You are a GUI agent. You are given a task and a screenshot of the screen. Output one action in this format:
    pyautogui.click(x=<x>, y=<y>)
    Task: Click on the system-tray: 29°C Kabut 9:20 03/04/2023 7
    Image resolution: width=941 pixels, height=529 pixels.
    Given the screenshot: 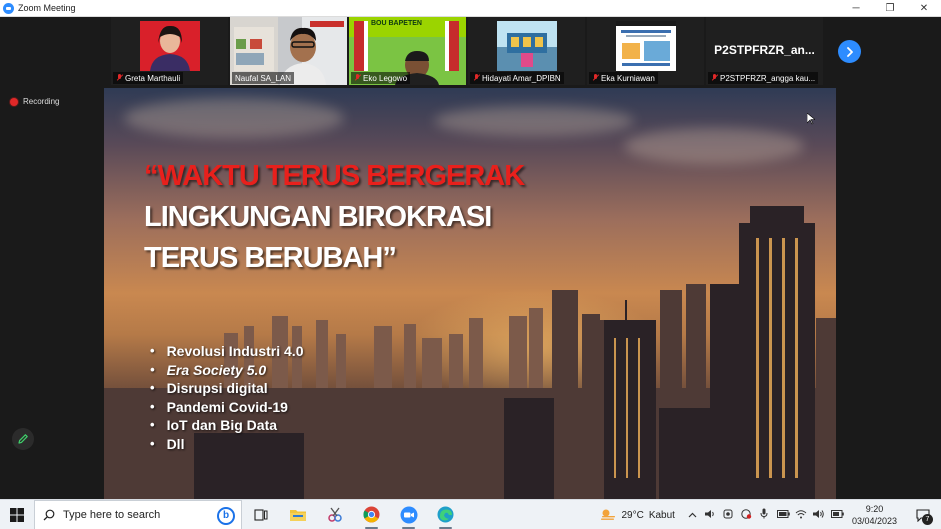 What is the action you would take?
    pyautogui.click(x=770, y=514)
    